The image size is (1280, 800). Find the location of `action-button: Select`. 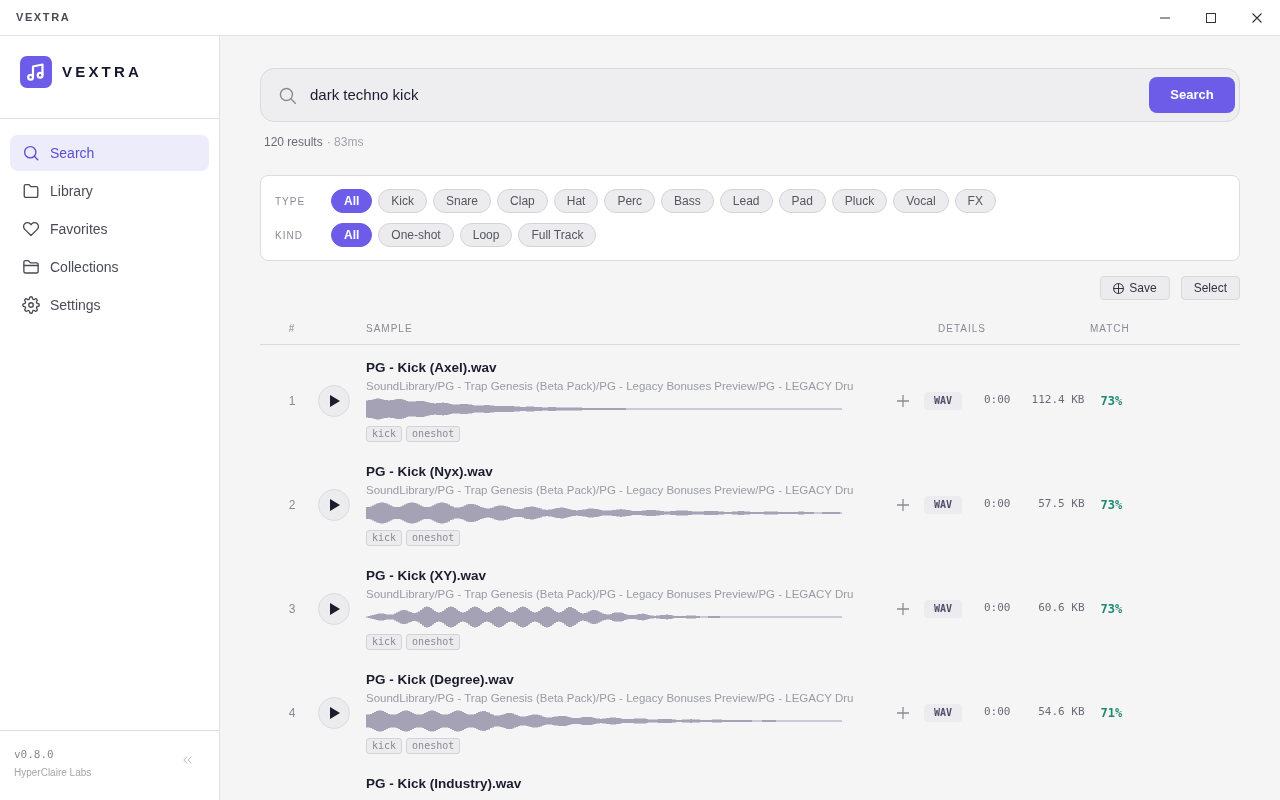

action-button: Select is located at coordinates (1210, 288).